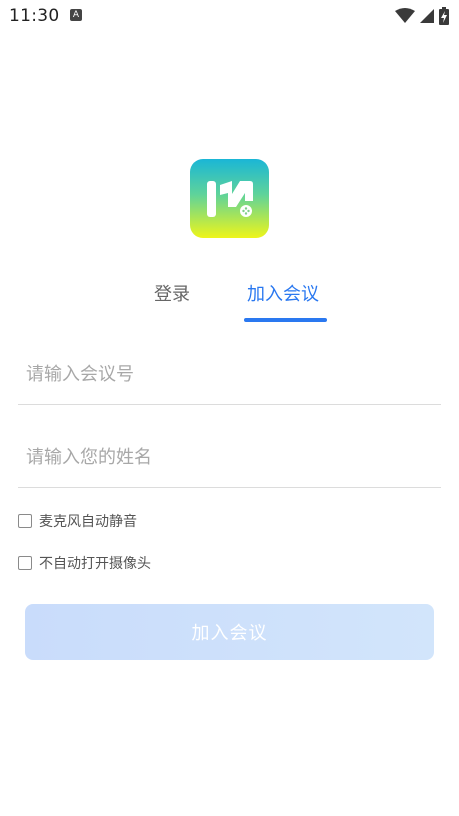 The width and height of the screenshot is (459, 816). I want to click on notification-a-icon: A, so click(76, 15).